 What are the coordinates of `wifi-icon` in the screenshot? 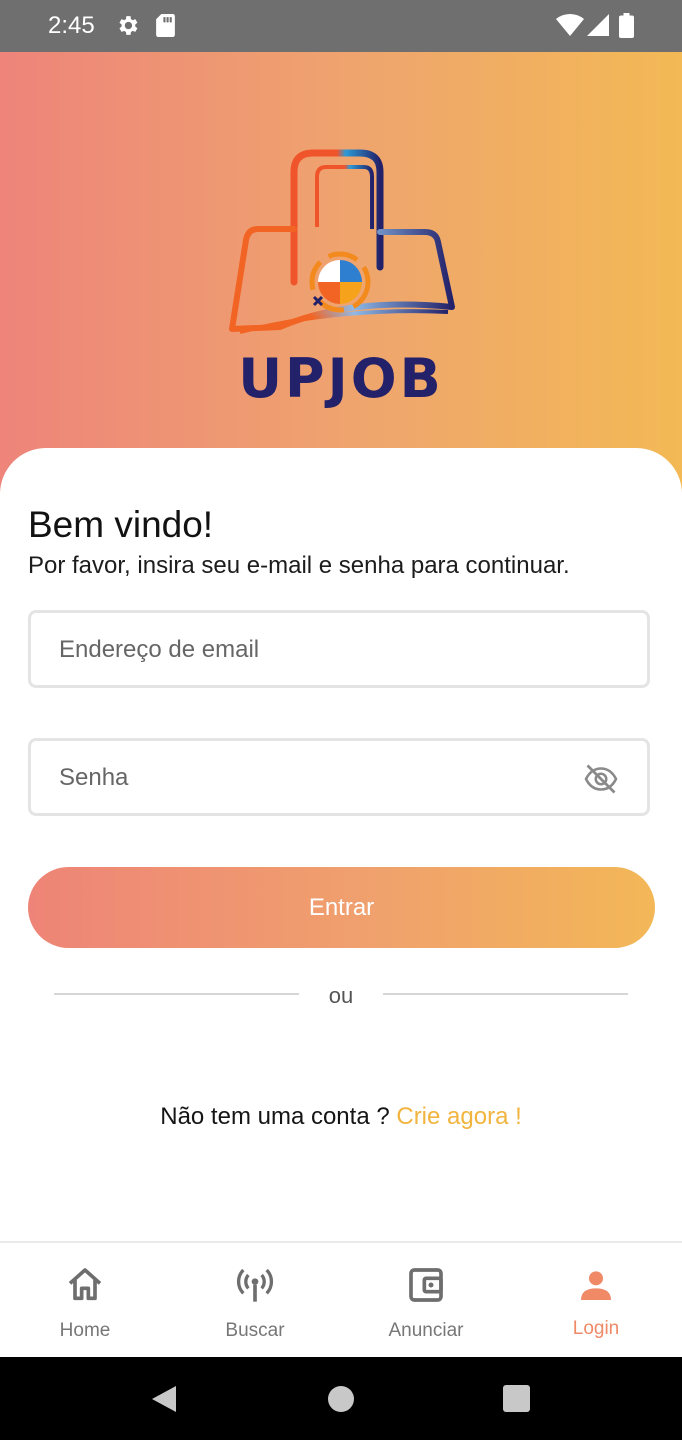 It's located at (570, 25).